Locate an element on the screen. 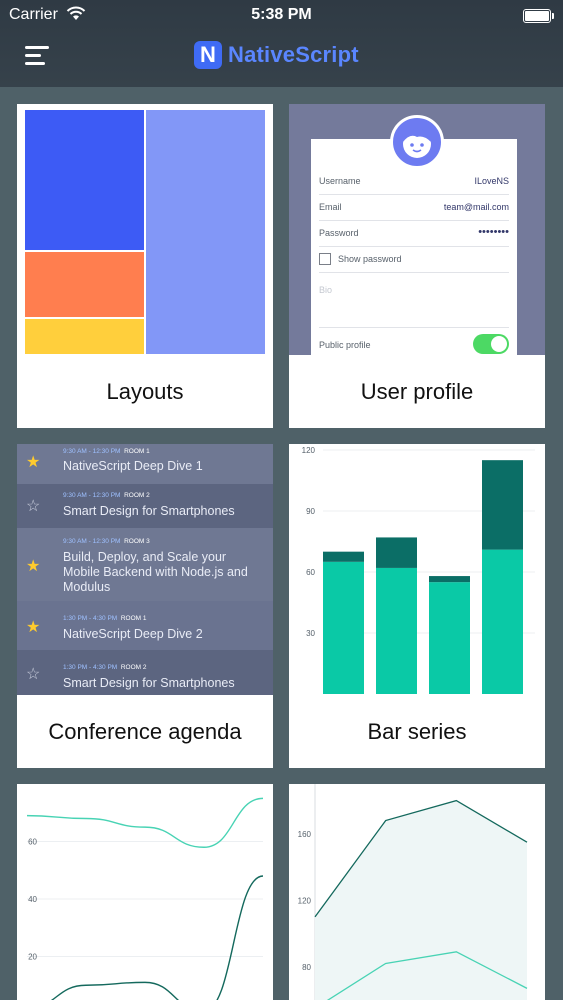  show-password-row: Show password is located at coordinates (414, 260).